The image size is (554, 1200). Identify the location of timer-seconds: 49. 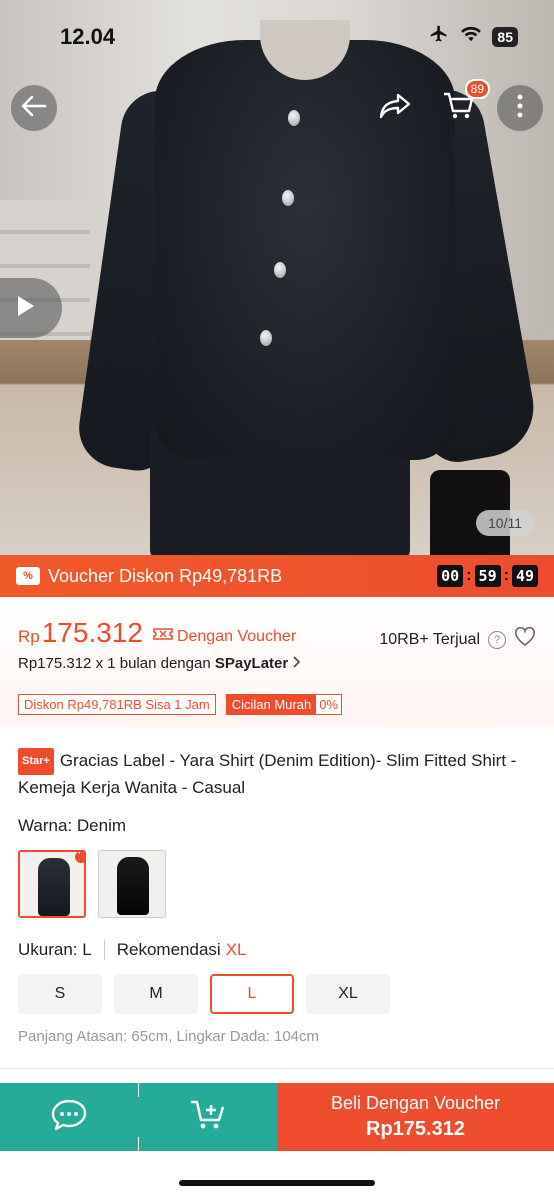
(524, 576).